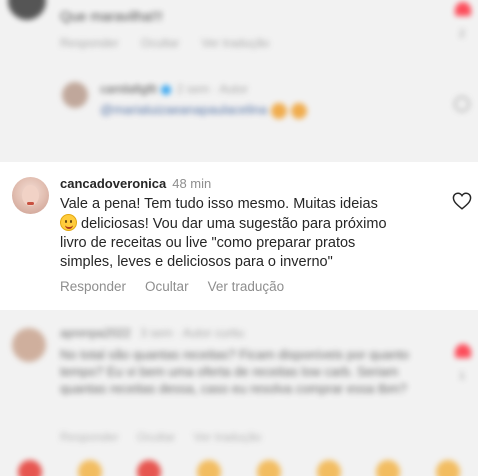 This screenshot has height=476, width=478. What do you see at coordinates (128, 89) in the screenshot?
I see `reply-username: camilafigfit` at bounding box center [128, 89].